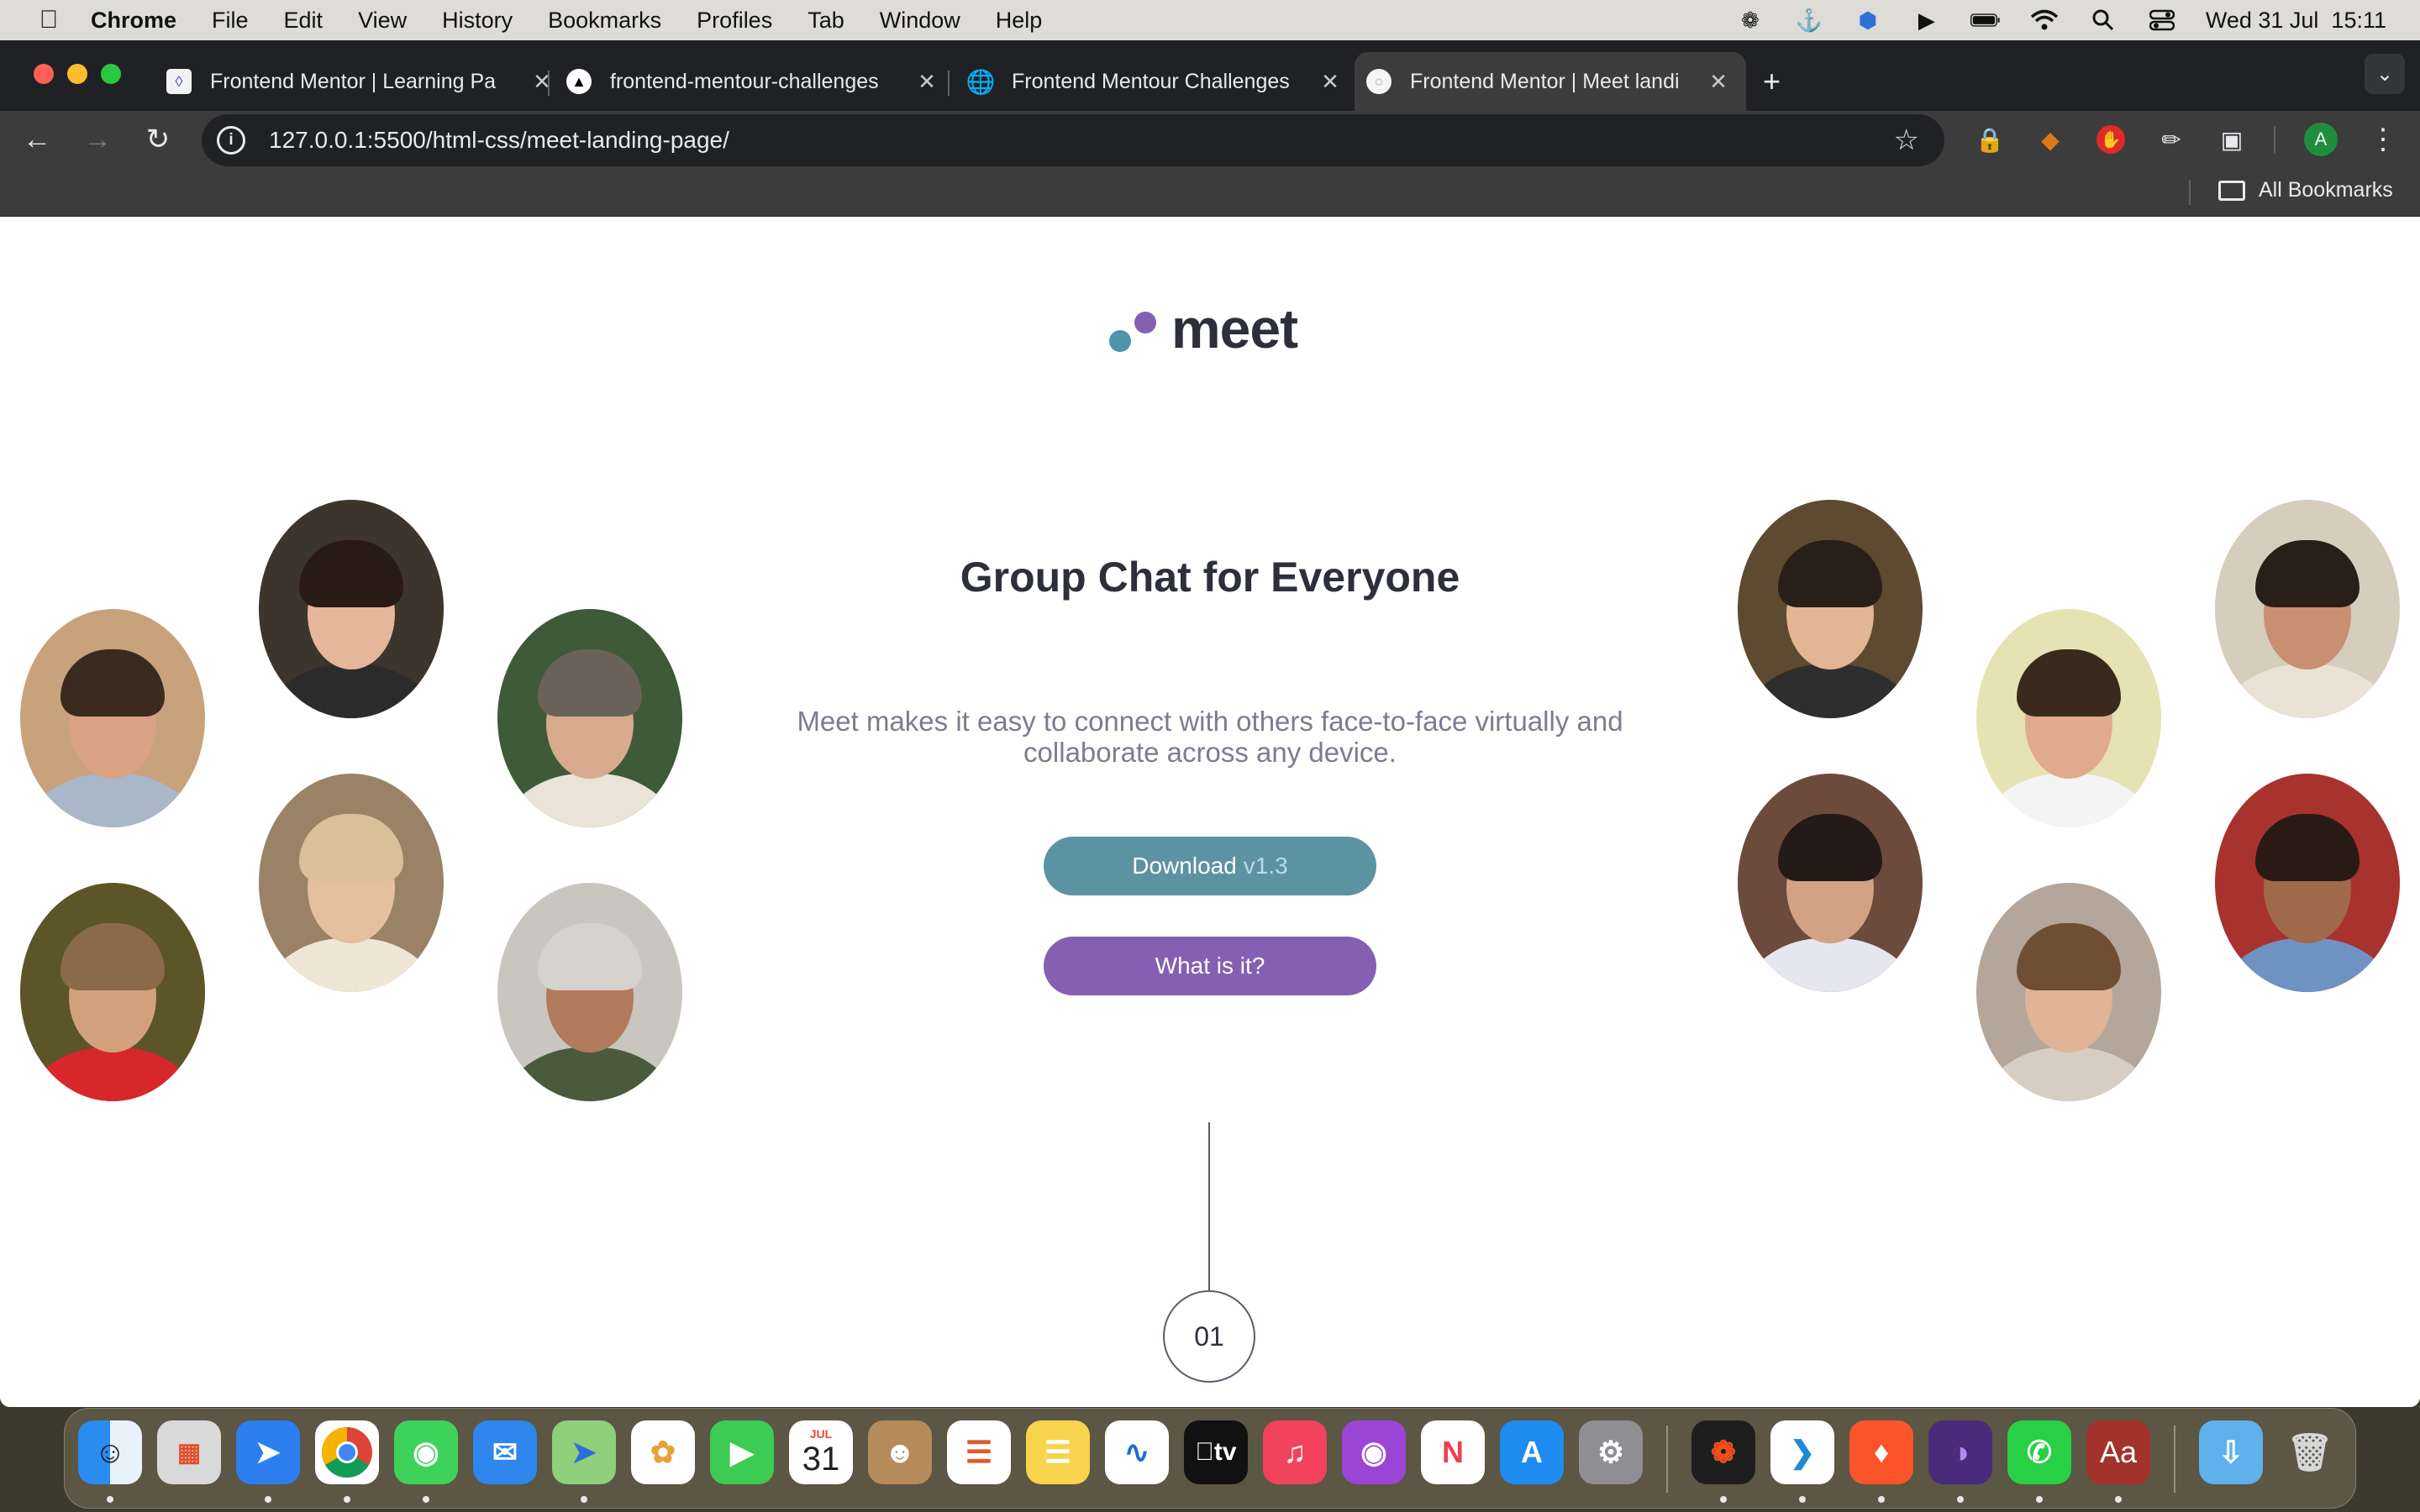 Image resolution: width=2420 pixels, height=1512 pixels. I want to click on wifi-icon, so click(2044, 20).